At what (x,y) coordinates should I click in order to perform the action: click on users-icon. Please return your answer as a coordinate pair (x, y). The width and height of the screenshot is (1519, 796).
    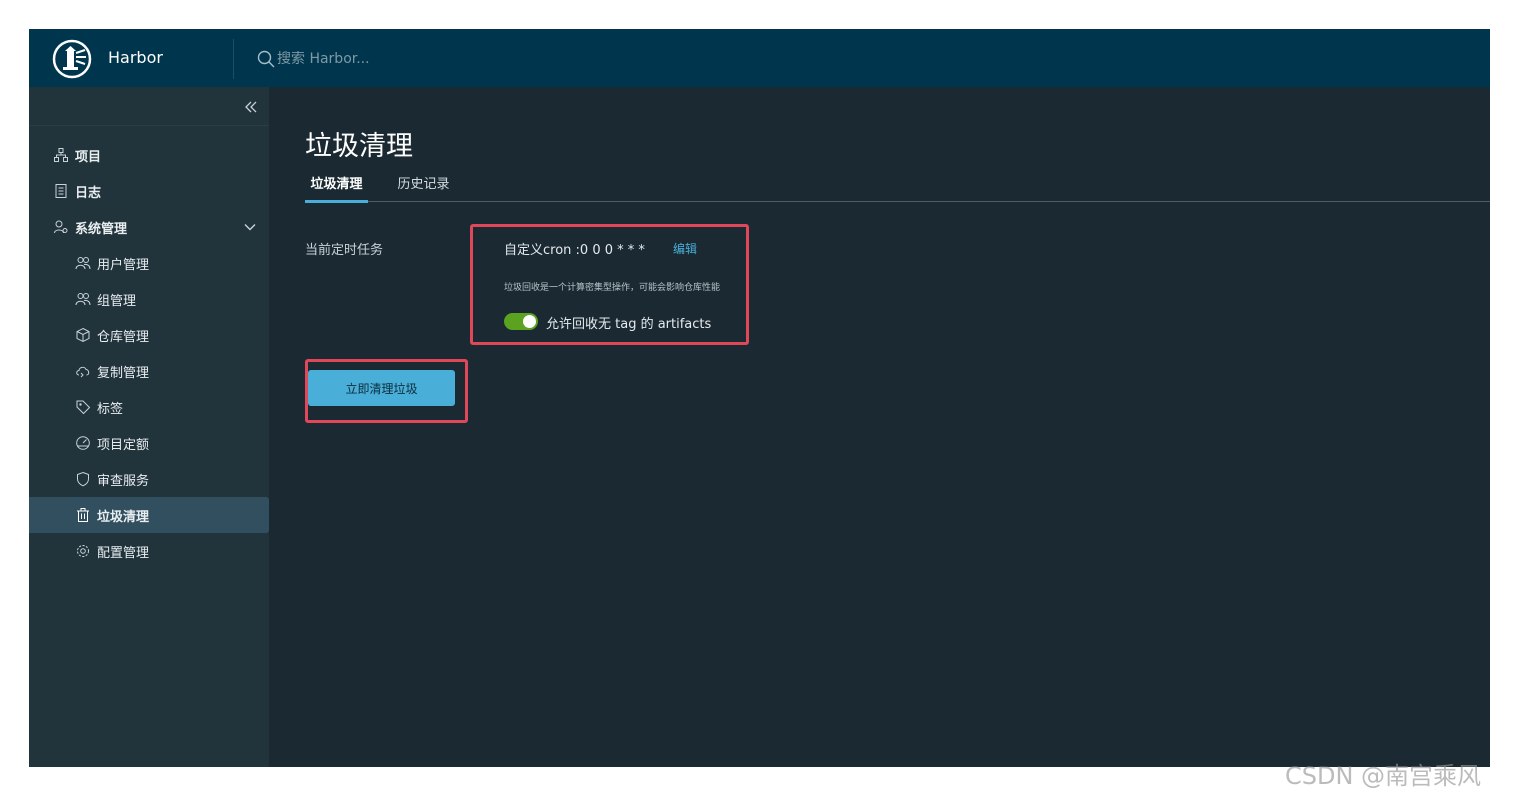
    Looking at the image, I should click on (83, 263).